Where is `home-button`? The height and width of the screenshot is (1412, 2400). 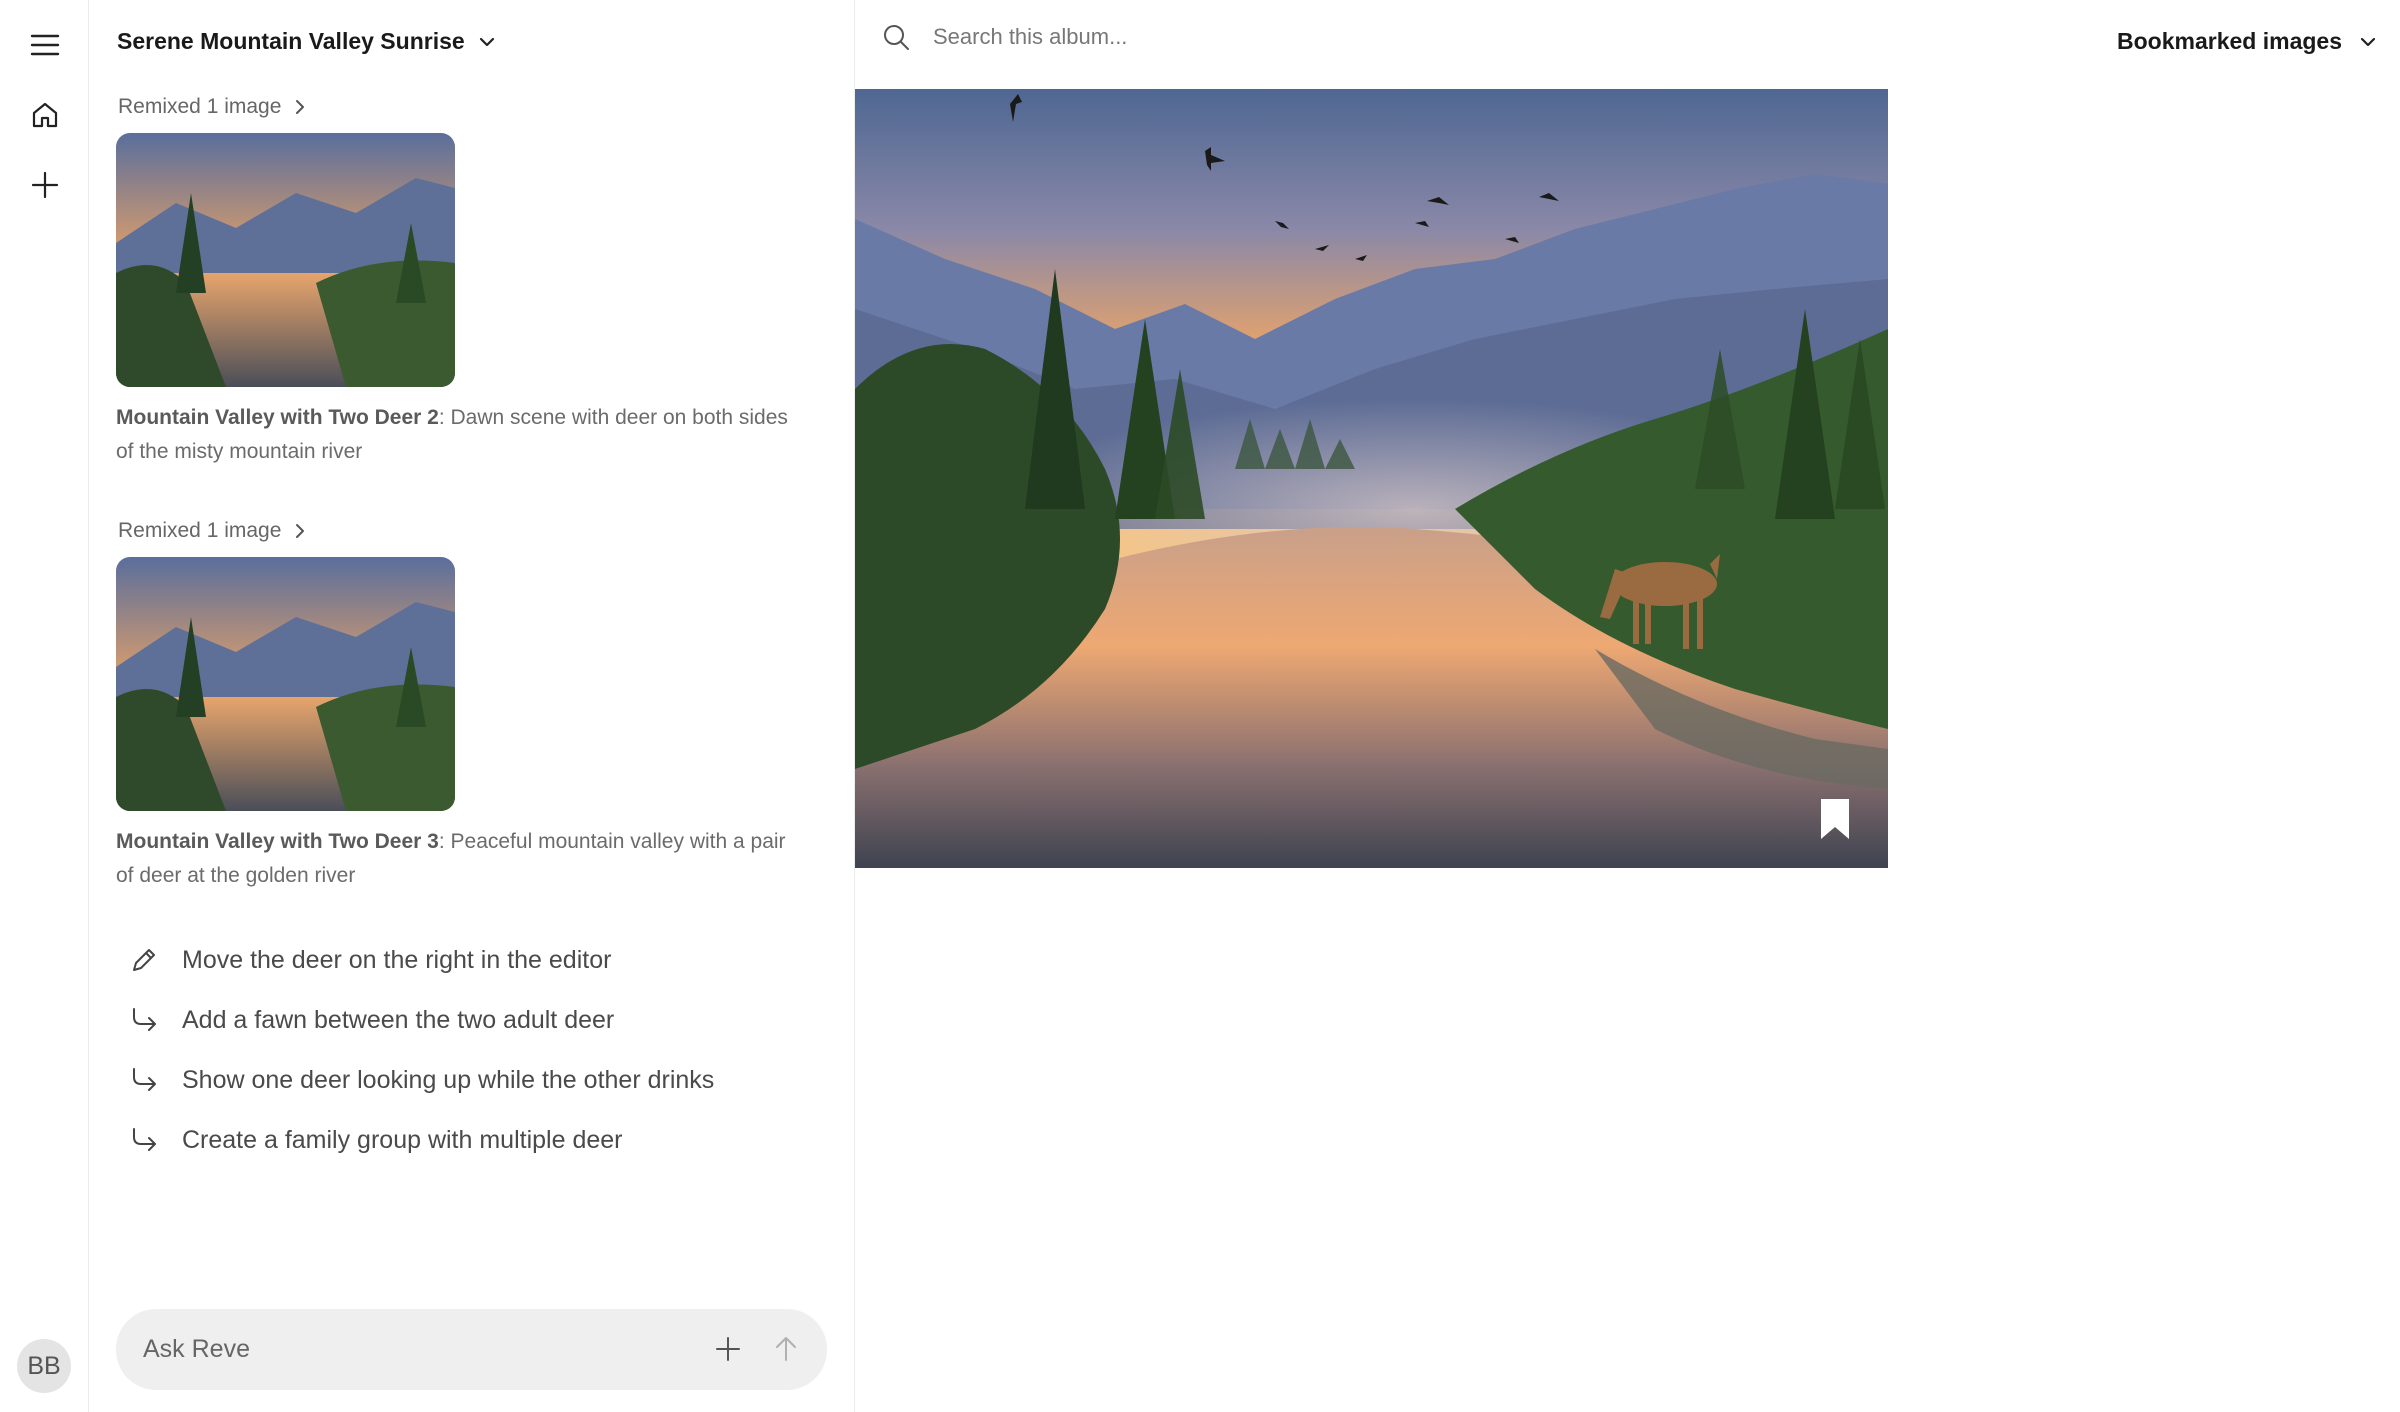
home-button is located at coordinates (45, 115).